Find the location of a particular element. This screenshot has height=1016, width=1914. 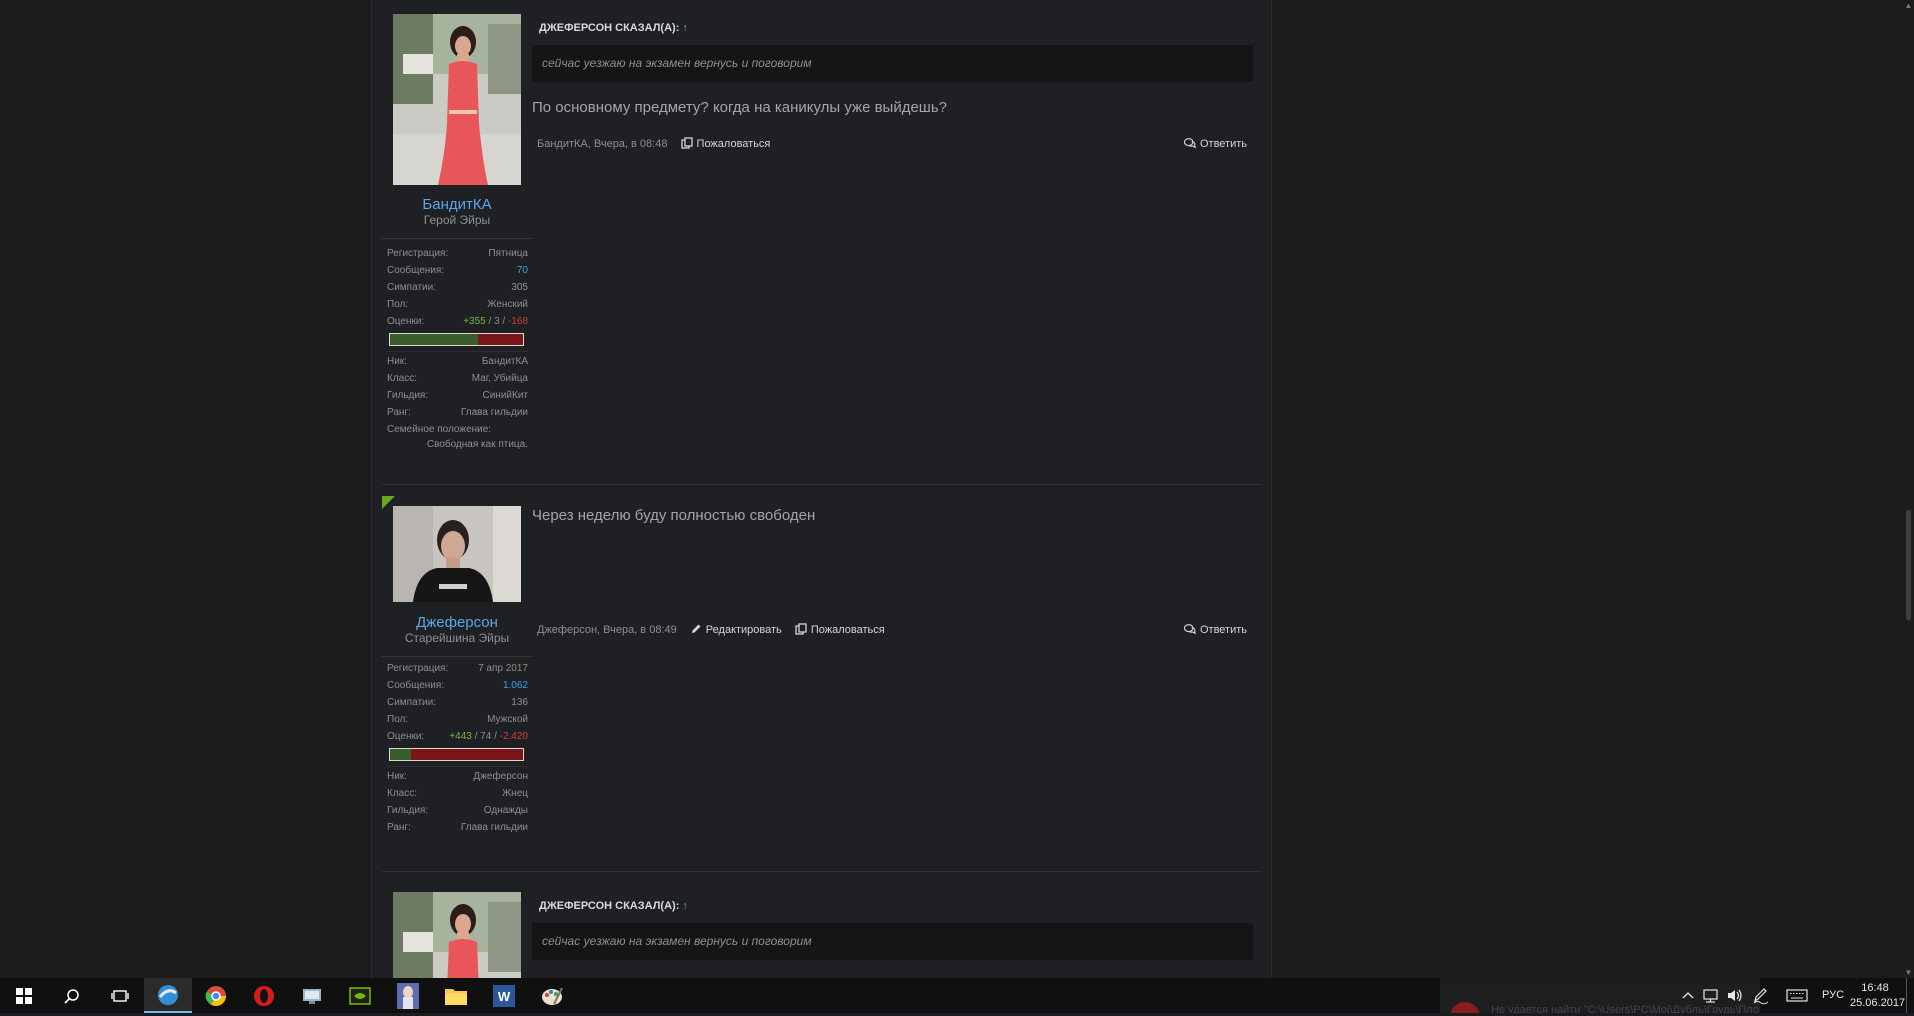

clock-time: 16:48 is located at coordinates (1875, 988).